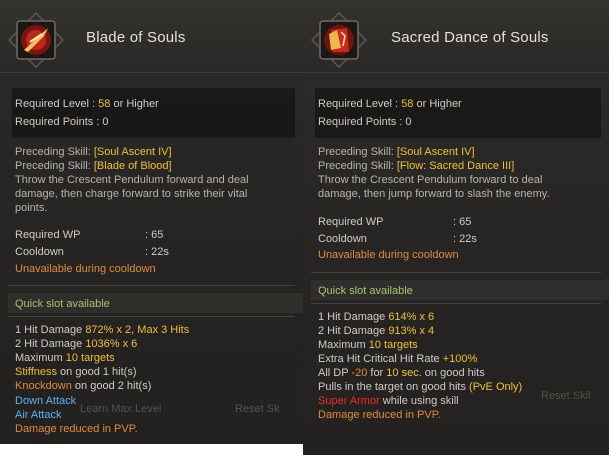 The height and width of the screenshot is (455, 609). What do you see at coordinates (470, 37) in the screenshot?
I see `skill-title: Sacred Dance of Souls` at bounding box center [470, 37].